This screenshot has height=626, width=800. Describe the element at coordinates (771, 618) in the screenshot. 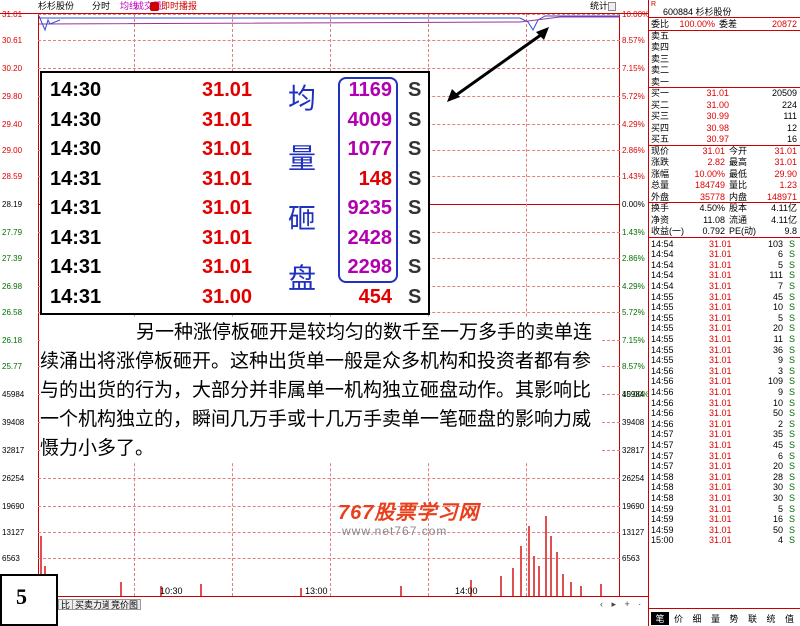

I see `panel-tab: 统` at that location.